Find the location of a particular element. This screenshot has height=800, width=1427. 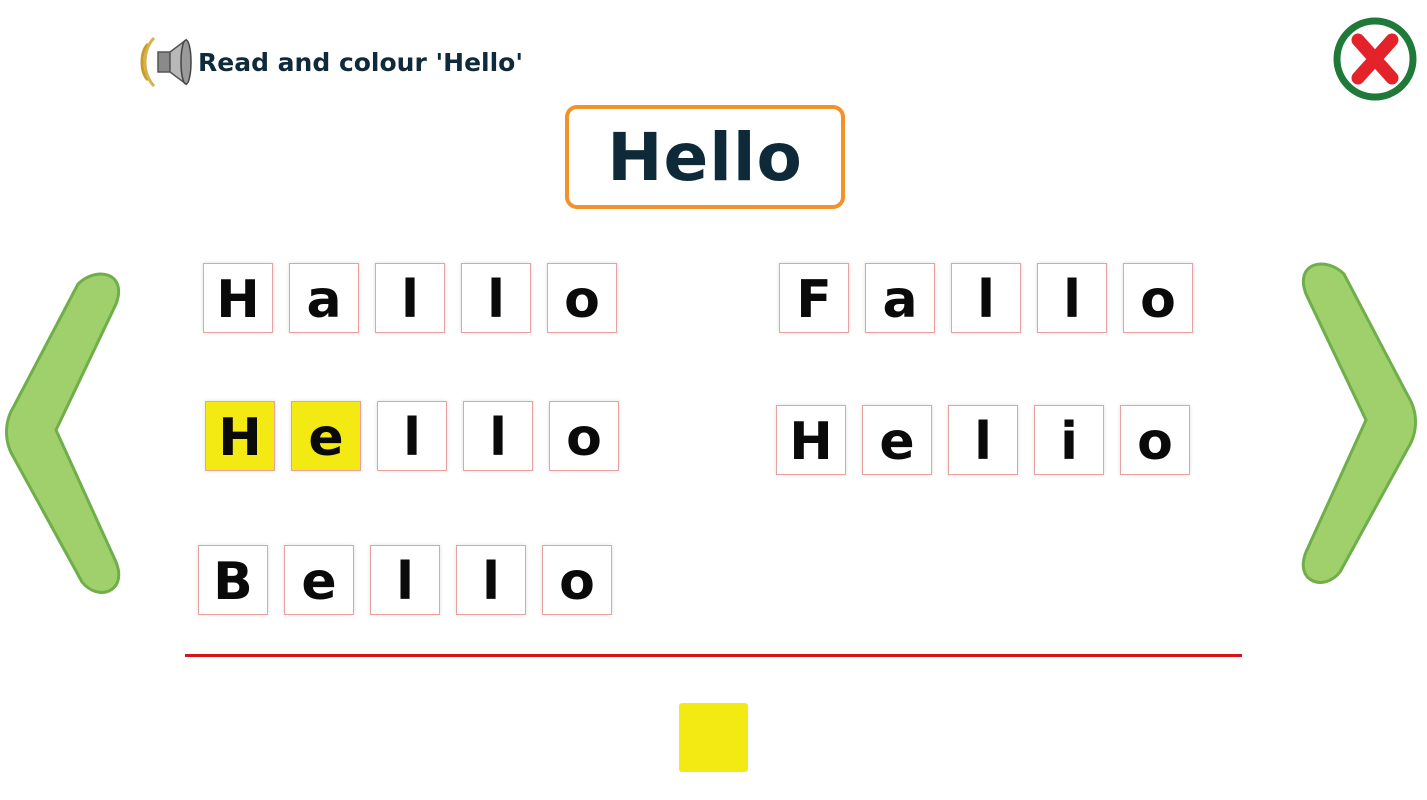

word-option-bello: B e l l o is located at coordinates (405, 580).